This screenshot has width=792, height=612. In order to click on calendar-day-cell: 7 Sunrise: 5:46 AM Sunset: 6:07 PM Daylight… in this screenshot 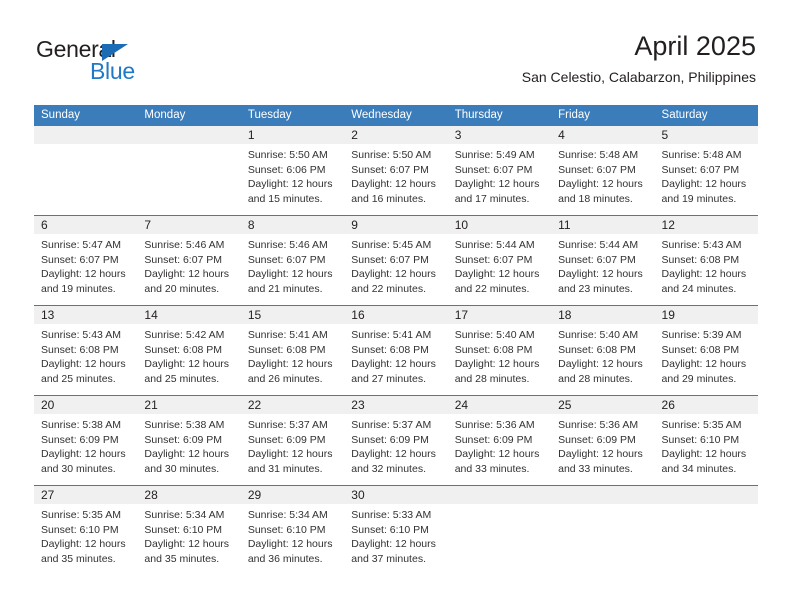, I will do `click(189, 260)`.